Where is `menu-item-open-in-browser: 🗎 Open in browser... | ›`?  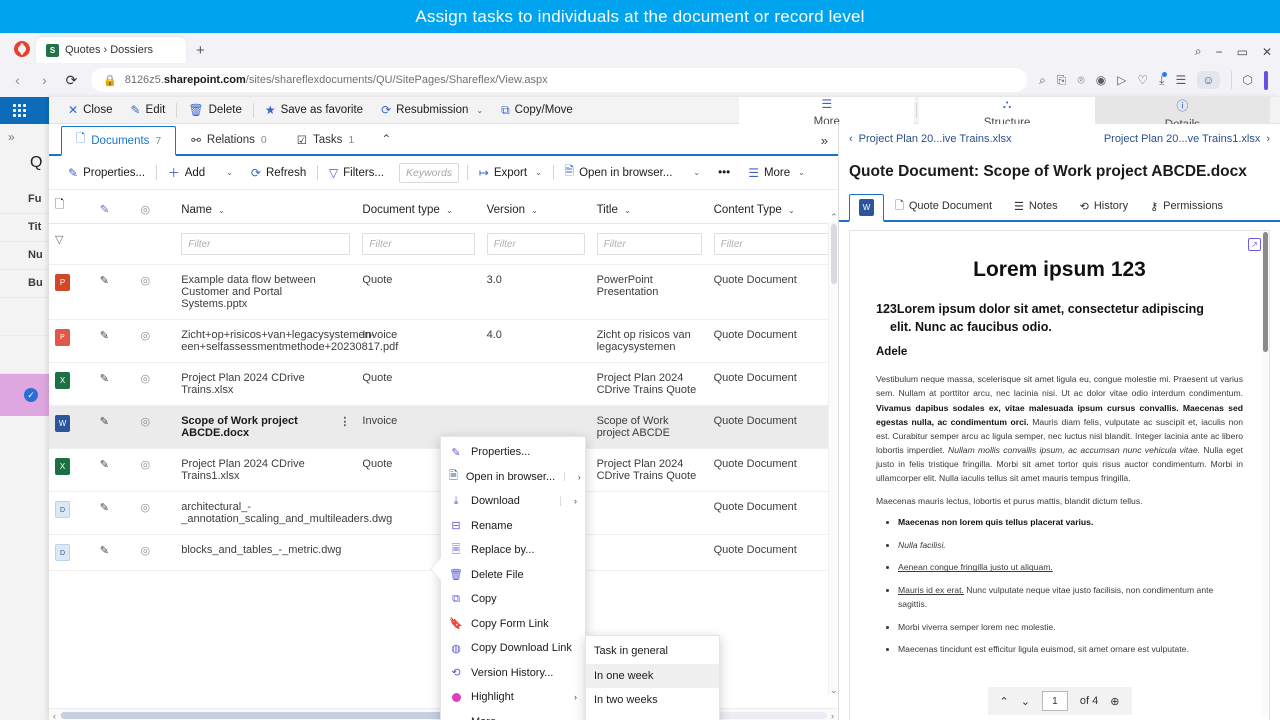
menu-item-open-in-browser: 🗎 Open in browser... | › is located at coordinates (513, 477).